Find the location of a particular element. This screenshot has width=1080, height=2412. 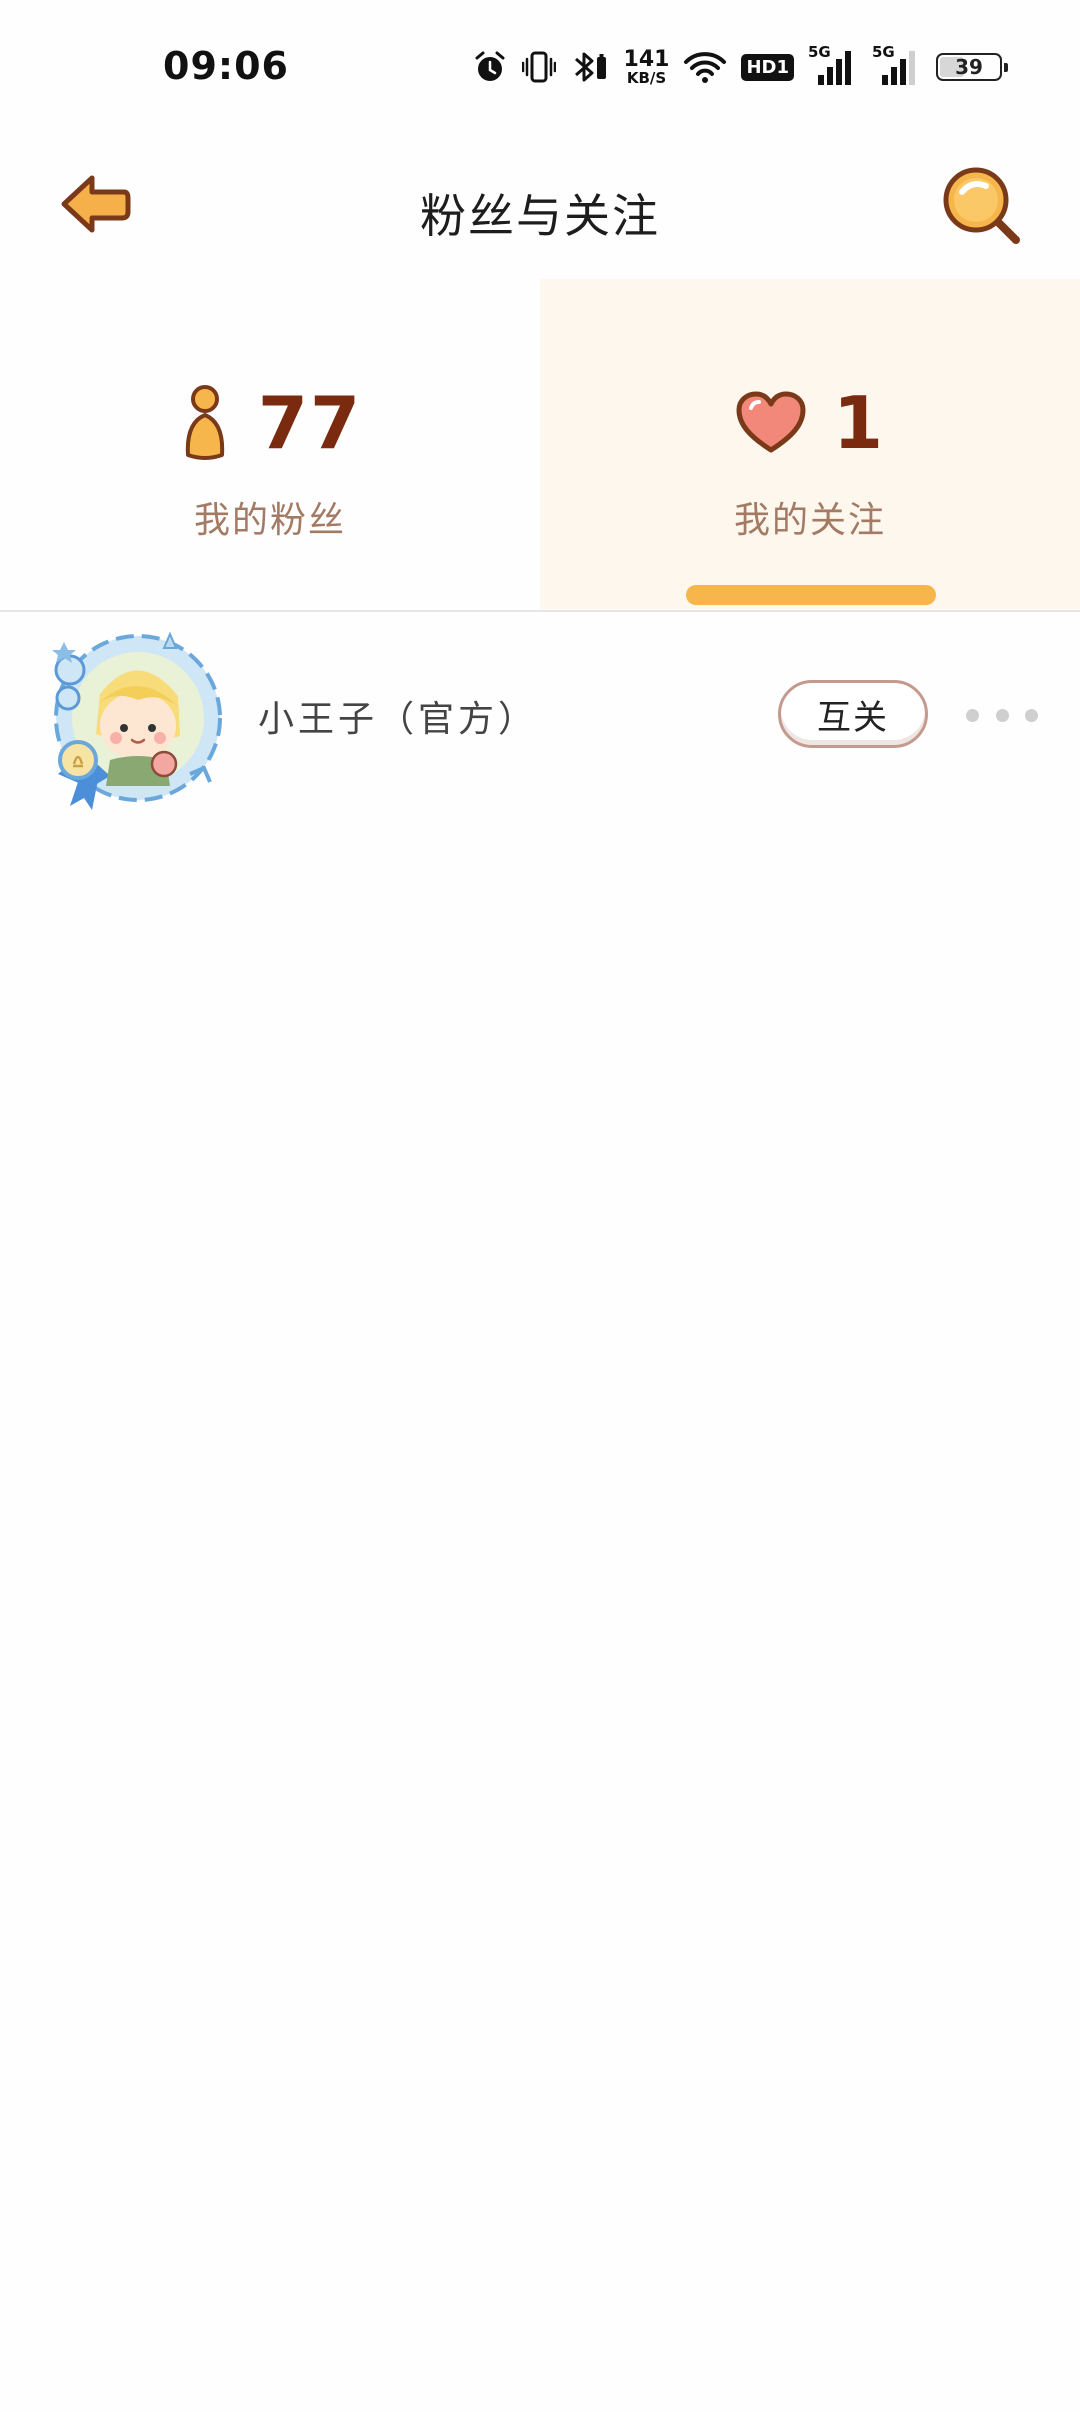

following-count: 1 is located at coordinates (859, 423).